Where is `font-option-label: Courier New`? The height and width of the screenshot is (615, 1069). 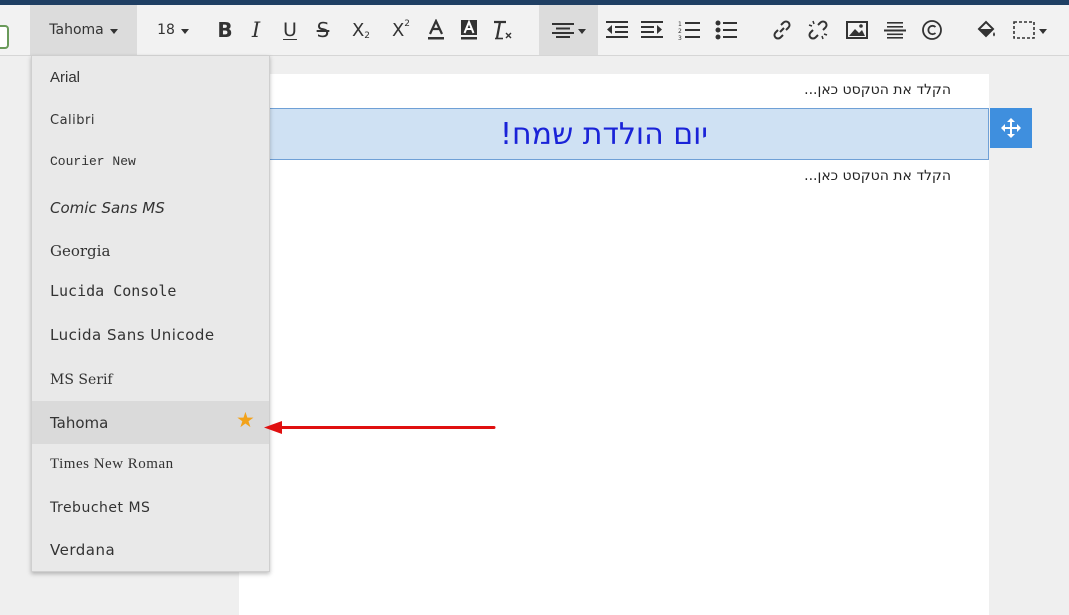
font-option-label: Courier New is located at coordinates (93, 161).